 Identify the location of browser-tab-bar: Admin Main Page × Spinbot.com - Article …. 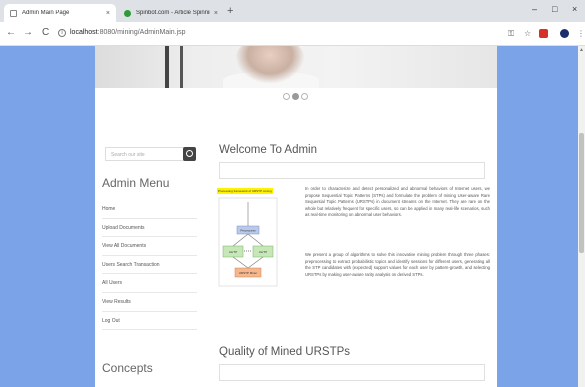
(292, 11).